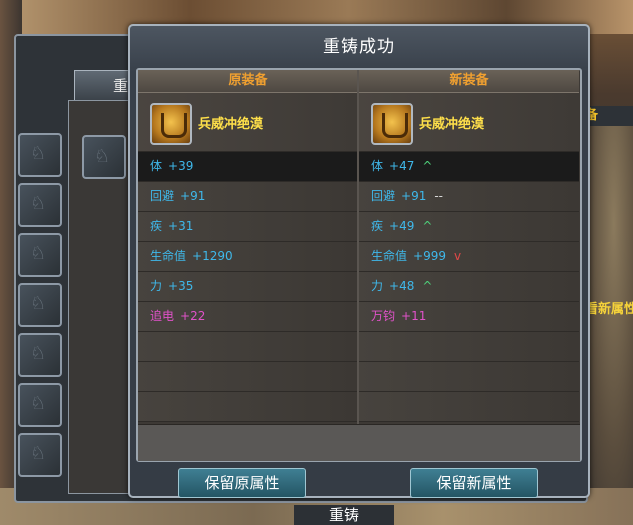 The height and width of the screenshot is (525, 633). Describe the element at coordinates (469, 167) in the screenshot. I see `new-stat-row: 体 +47 ^` at that location.